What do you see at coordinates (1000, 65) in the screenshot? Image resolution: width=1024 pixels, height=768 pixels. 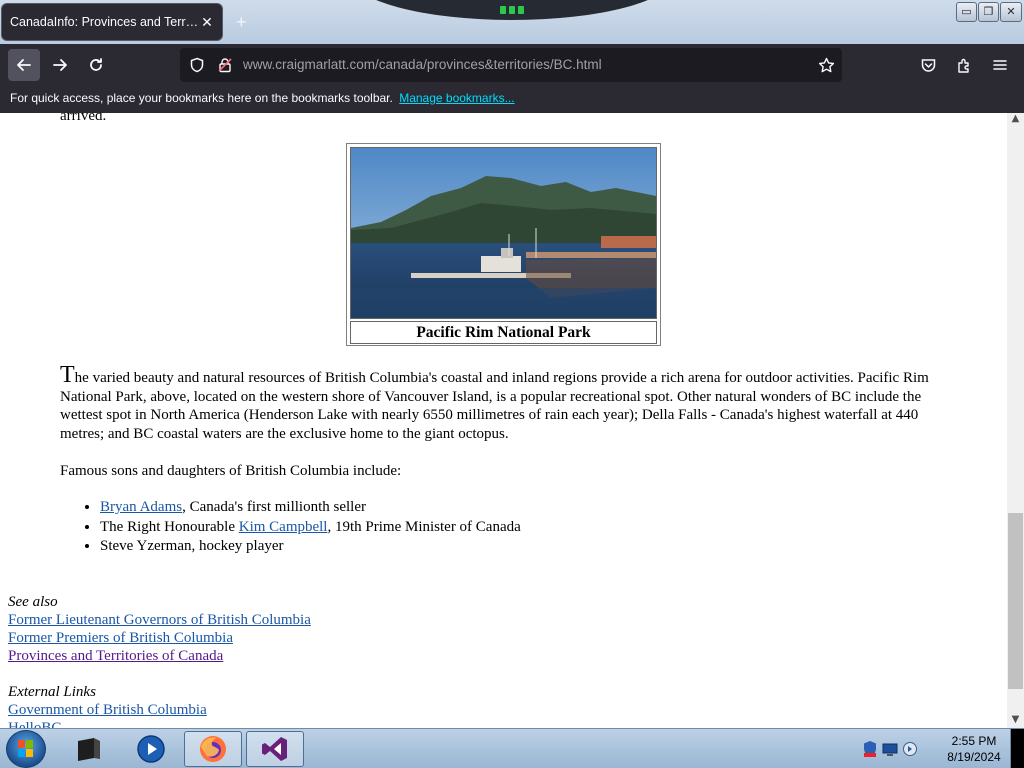 I see `menu-icon` at bounding box center [1000, 65].